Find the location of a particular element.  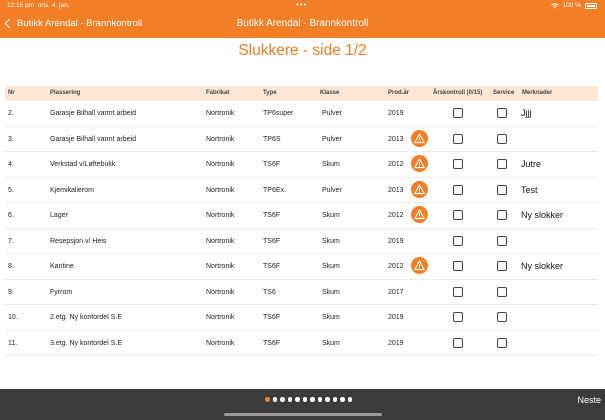

col-klasse: Klasse is located at coordinates (330, 93).